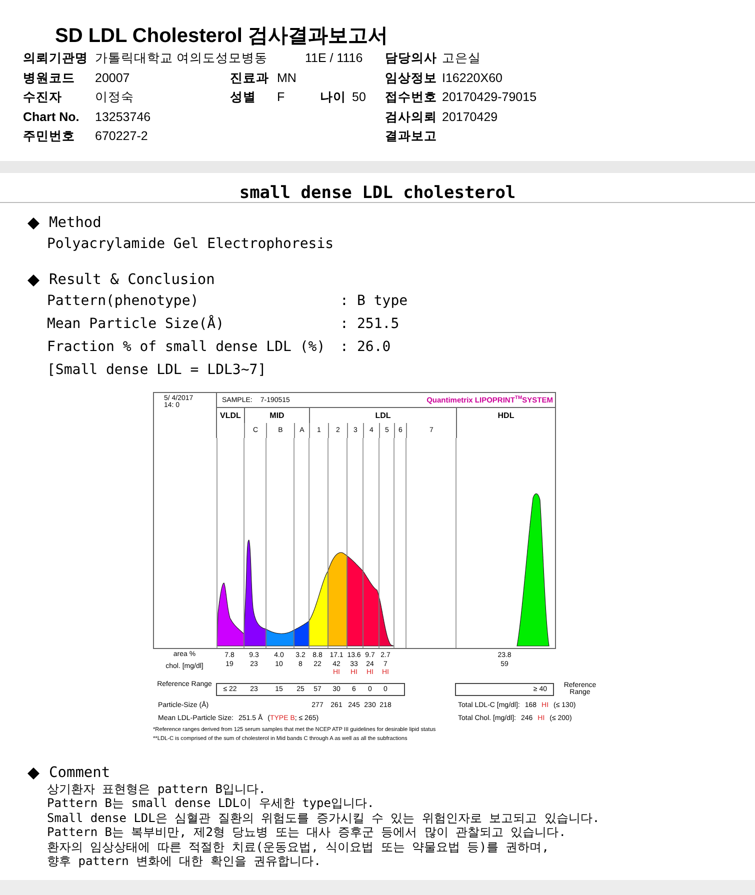 The height and width of the screenshot is (895, 755). I want to click on field-label: Chart No., so click(51, 117).